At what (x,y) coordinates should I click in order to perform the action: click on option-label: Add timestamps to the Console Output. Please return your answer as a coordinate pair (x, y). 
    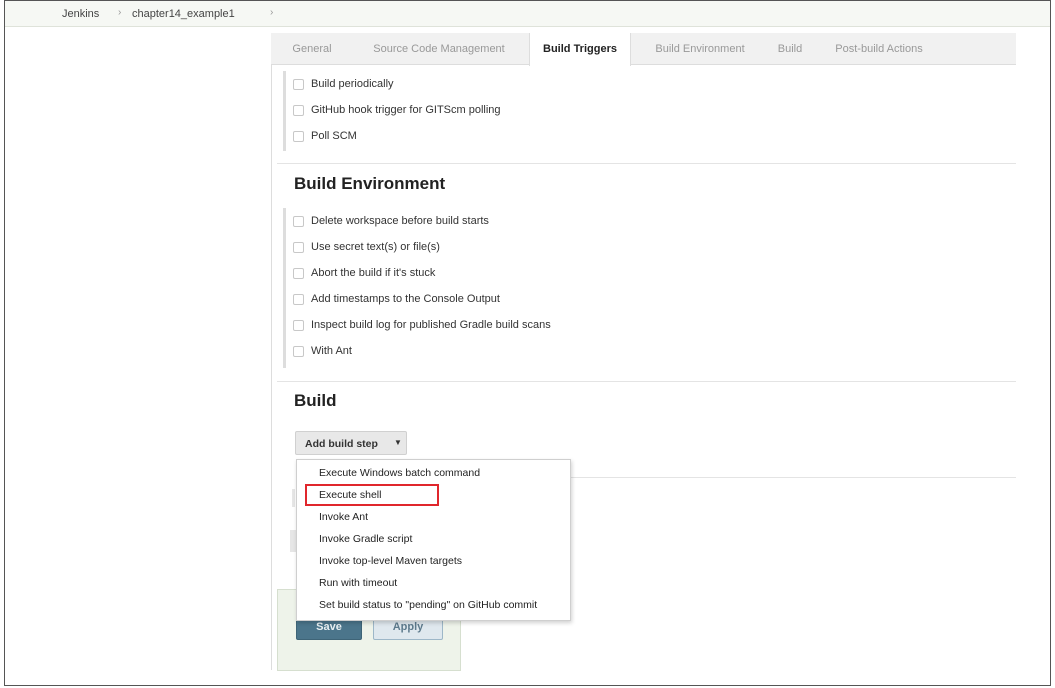
    Looking at the image, I should click on (405, 299).